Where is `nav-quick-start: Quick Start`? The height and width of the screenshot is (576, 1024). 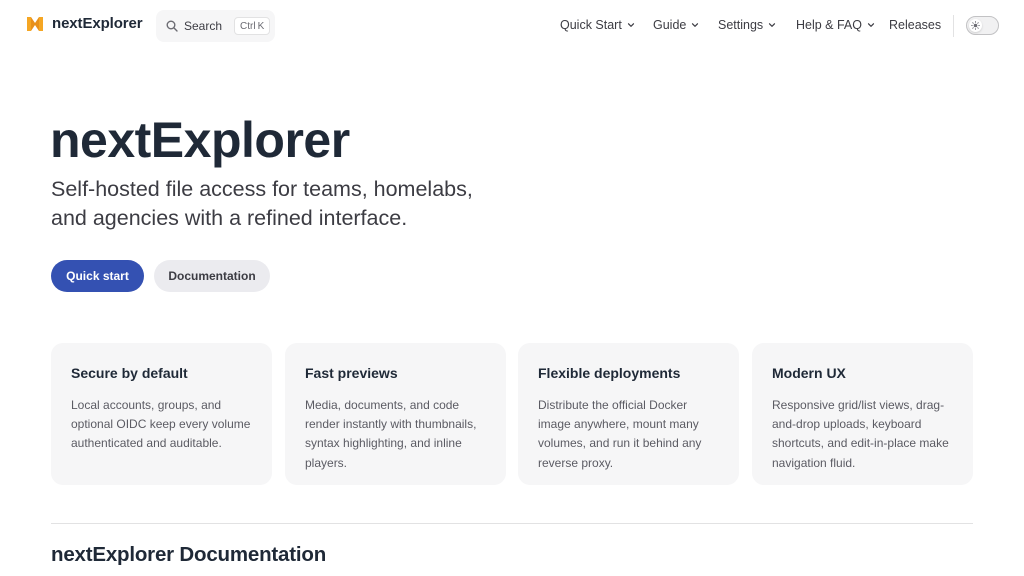
nav-quick-start: Quick Start is located at coordinates (597, 25).